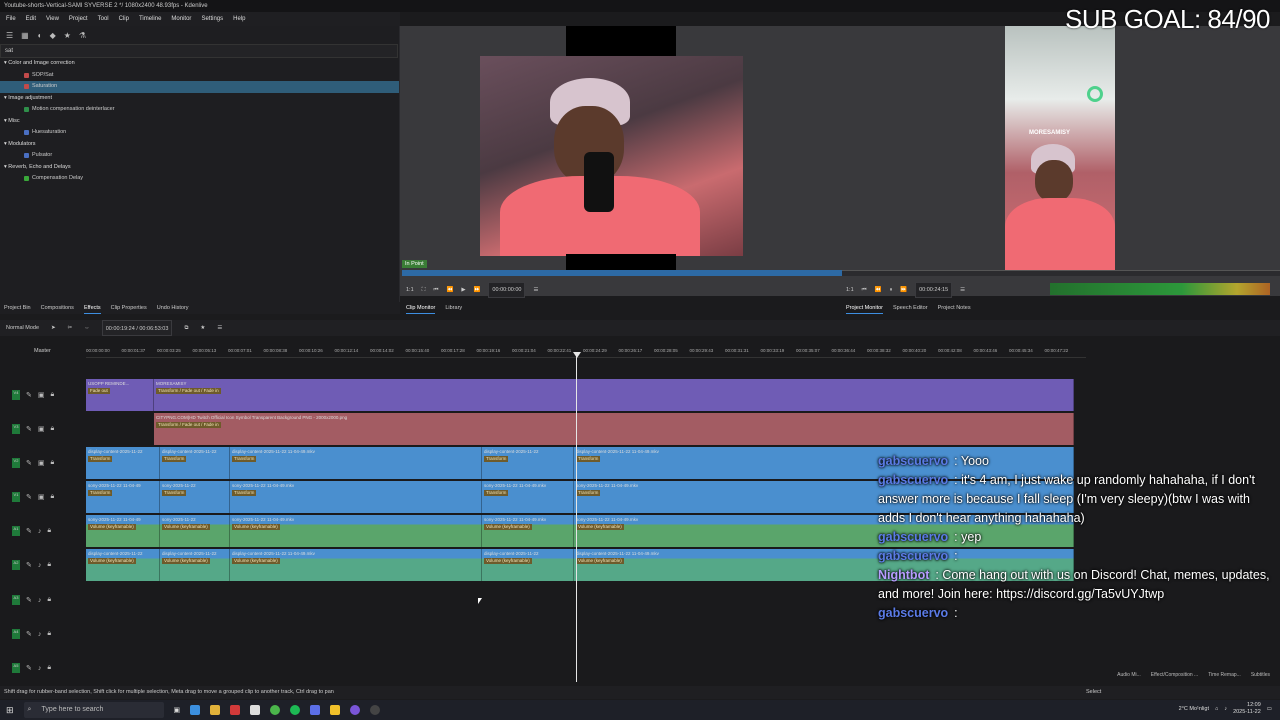 Image resolution: width=1280 pixels, height=720 pixels. I want to click on menu-edit: Edit, so click(31, 19).